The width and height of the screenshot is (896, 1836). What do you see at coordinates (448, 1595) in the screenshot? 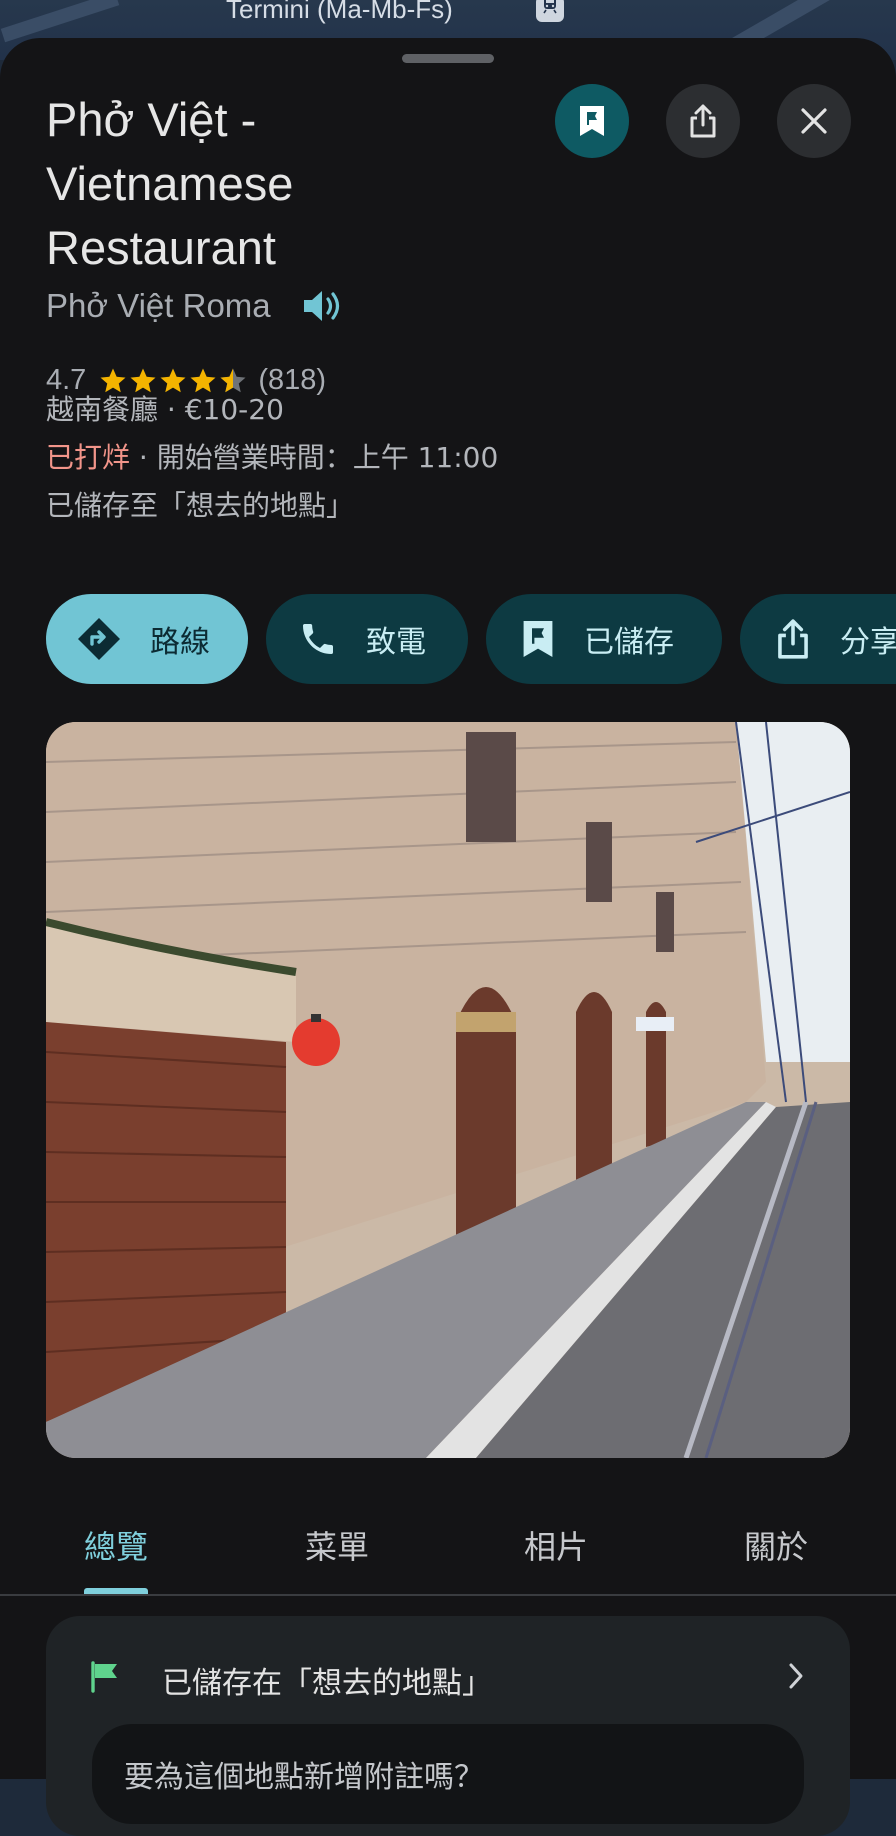
I see `tab-divider` at bounding box center [448, 1595].